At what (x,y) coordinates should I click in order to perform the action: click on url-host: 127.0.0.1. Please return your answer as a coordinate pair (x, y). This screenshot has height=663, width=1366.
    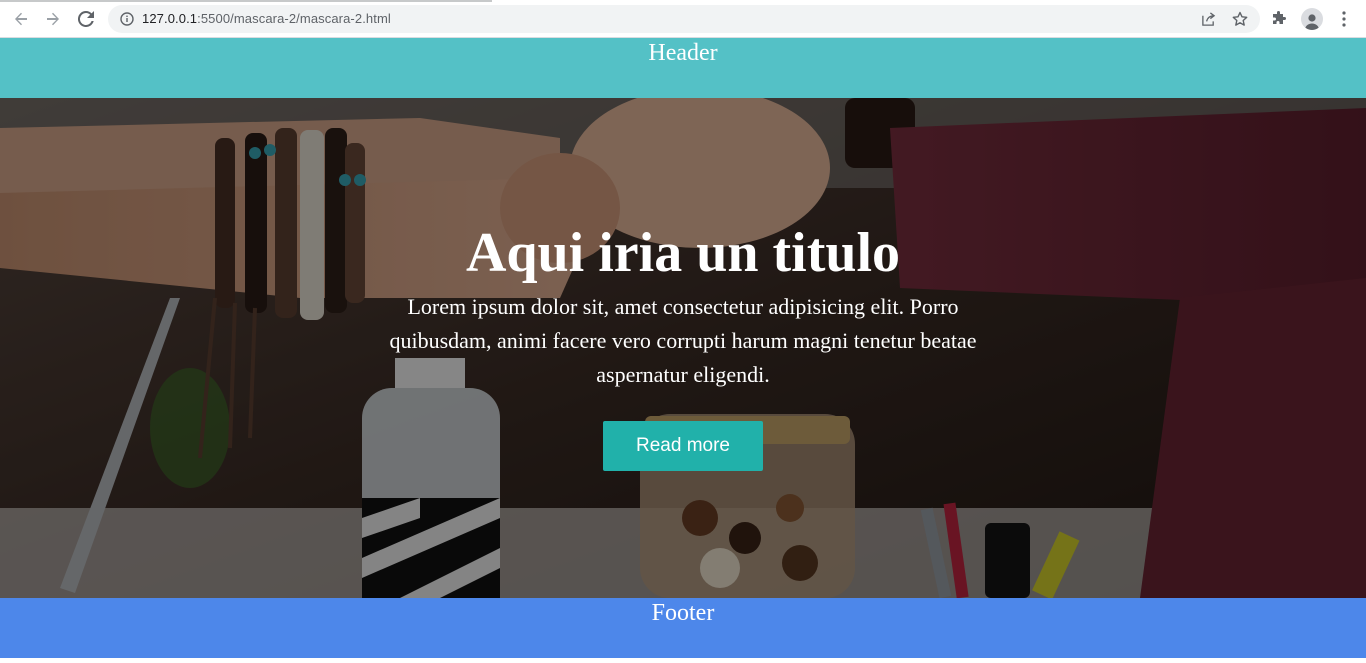
    Looking at the image, I should click on (170, 18).